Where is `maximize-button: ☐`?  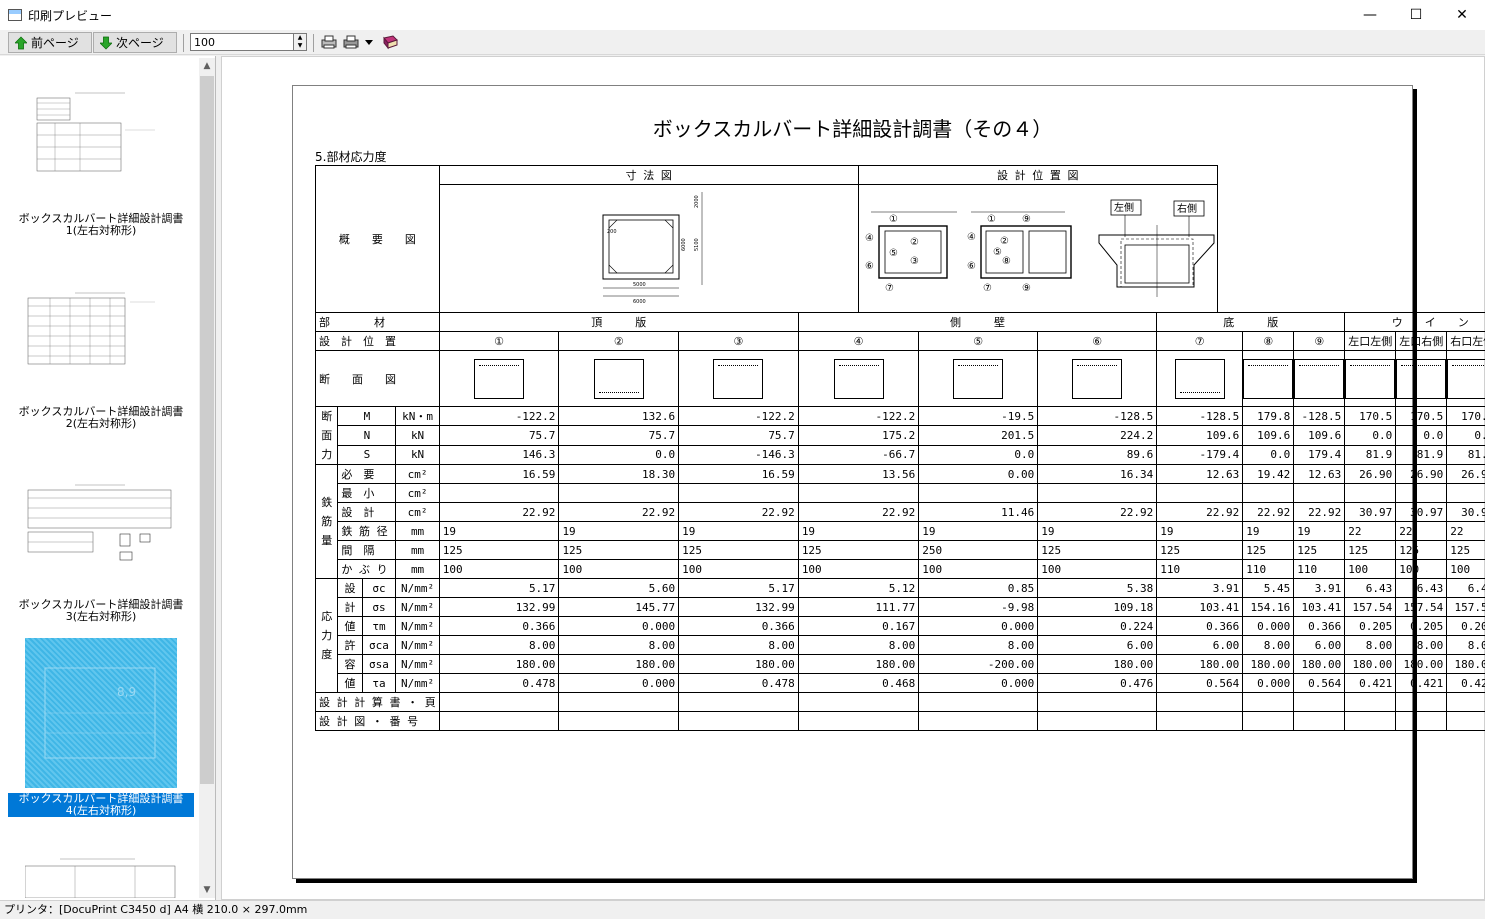
maximize-button: ☐ is located at coordinates (1416, 15).